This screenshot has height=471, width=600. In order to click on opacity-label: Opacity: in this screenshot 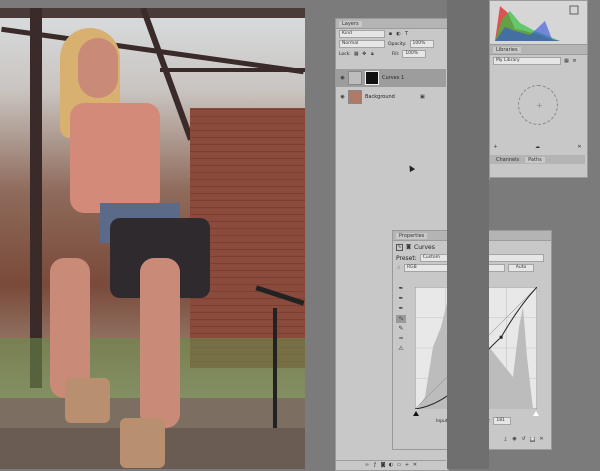, I will do `click(397, 44)`.